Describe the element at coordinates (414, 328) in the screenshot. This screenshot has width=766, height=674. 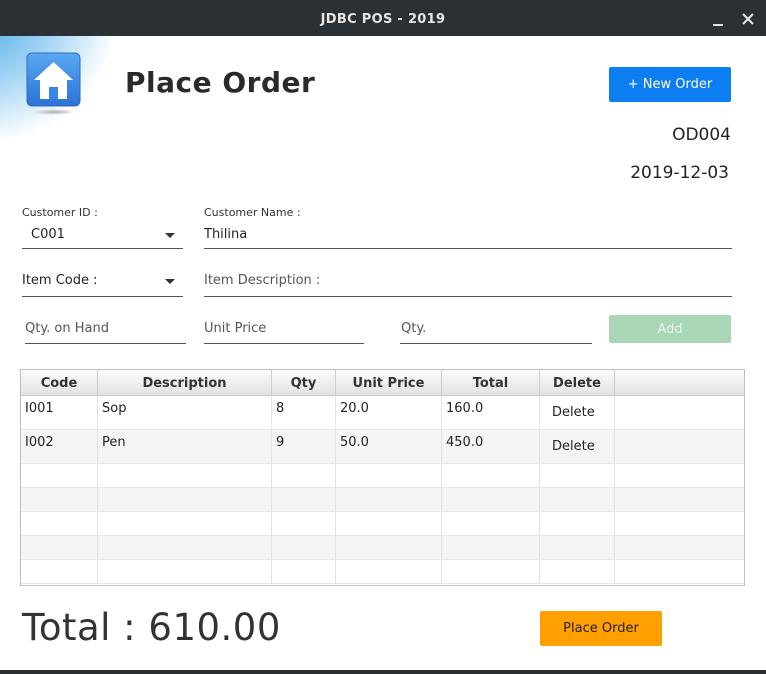
I see `qty-placeholder: Qty.` at that location.